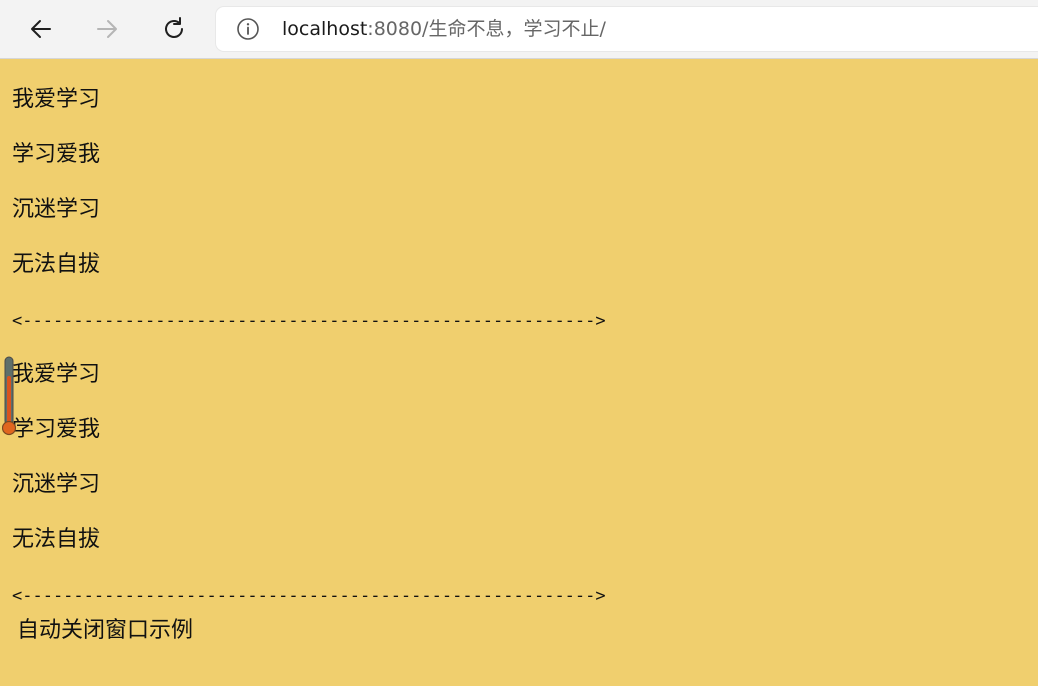 This screenshot has height=686, width=1038. Describe the element at coordinates (105, 630) in the screenshot. I see `auto-close-window-example-text: 自动关闭窗口示例` at that location.